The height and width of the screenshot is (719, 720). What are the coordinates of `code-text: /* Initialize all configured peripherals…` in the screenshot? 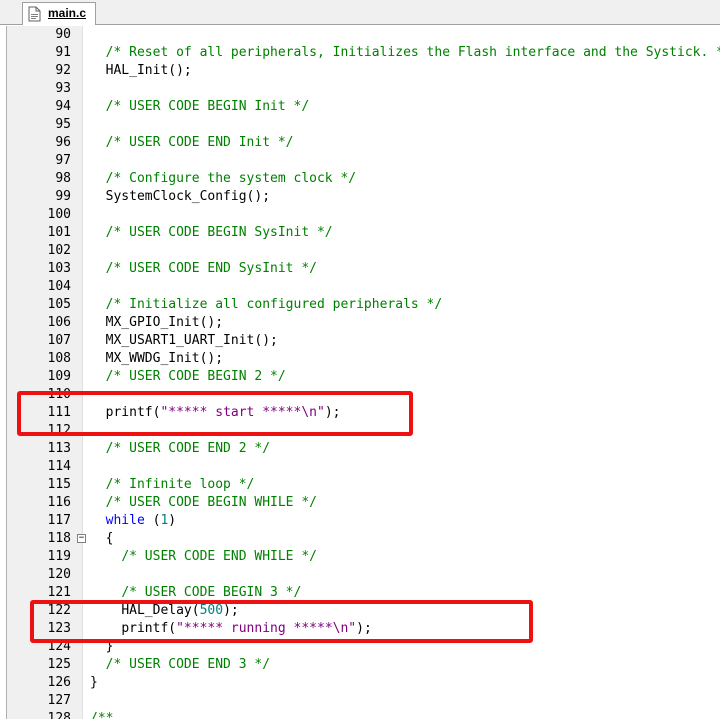 It's located at (266, 305).